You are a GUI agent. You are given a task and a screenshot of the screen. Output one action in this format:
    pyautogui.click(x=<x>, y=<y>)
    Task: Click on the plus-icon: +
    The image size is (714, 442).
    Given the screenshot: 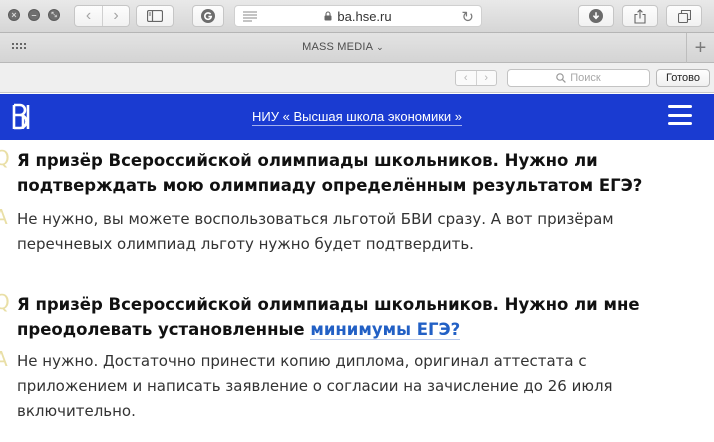 What is the action you would take?
    pyautogui.click(x=700, y=47)
    